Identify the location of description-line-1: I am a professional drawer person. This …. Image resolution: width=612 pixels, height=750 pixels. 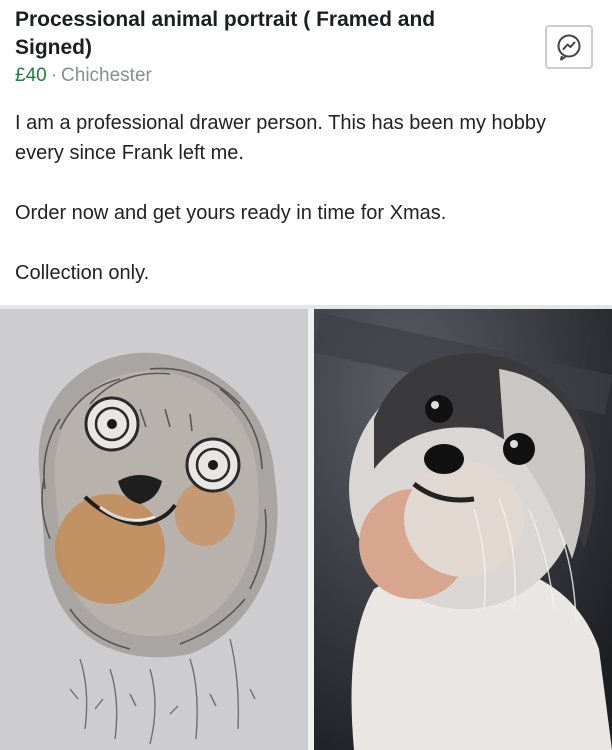
(281, 138).